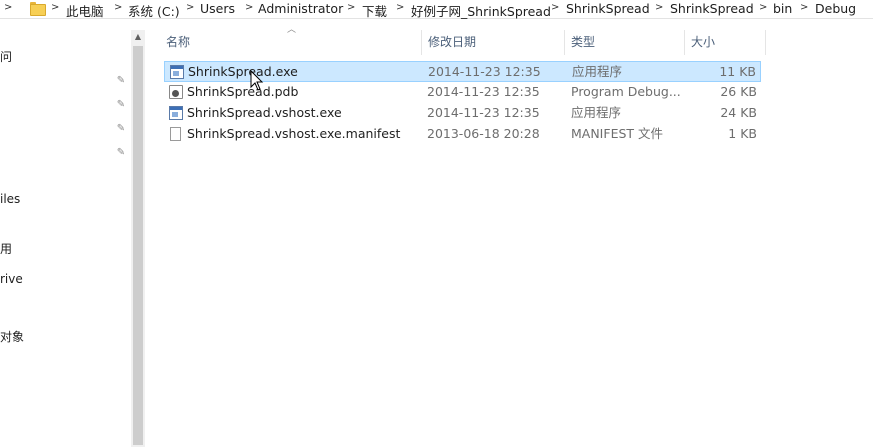 This screenshot has height=447, width=873. Describe the element at coordinates (737, 71) in the screenshot. I see `file-size: 11 KB` at that location.